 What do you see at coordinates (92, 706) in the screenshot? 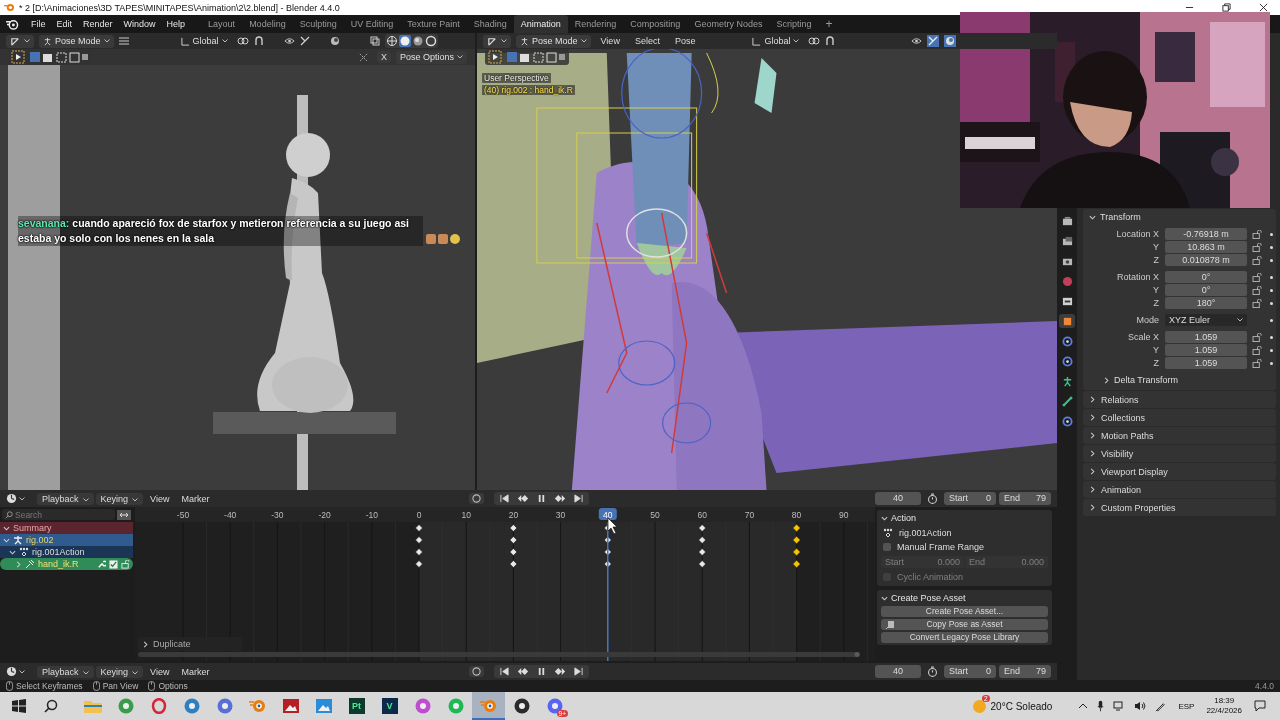
I see `folder-icon` at bounding box center [92, 706].